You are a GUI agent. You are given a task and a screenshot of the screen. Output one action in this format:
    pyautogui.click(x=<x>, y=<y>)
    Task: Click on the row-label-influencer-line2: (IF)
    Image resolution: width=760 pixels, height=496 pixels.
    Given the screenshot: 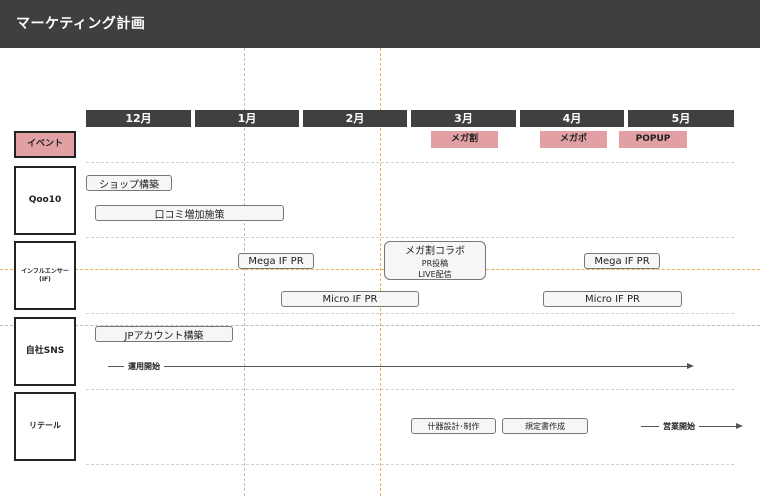 What is the action you would take?
    pyautogui.click(x=45, y=279)
    